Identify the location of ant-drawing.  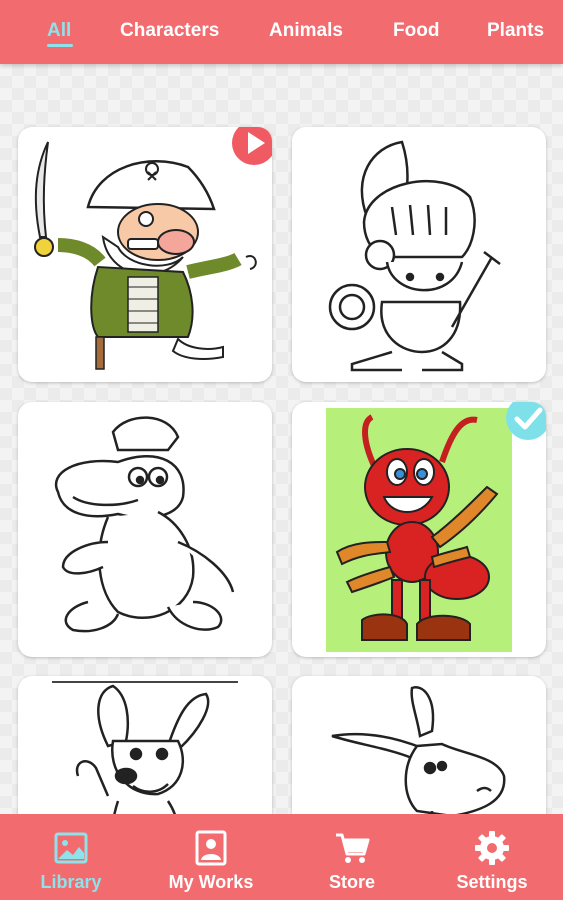
(419, 530).